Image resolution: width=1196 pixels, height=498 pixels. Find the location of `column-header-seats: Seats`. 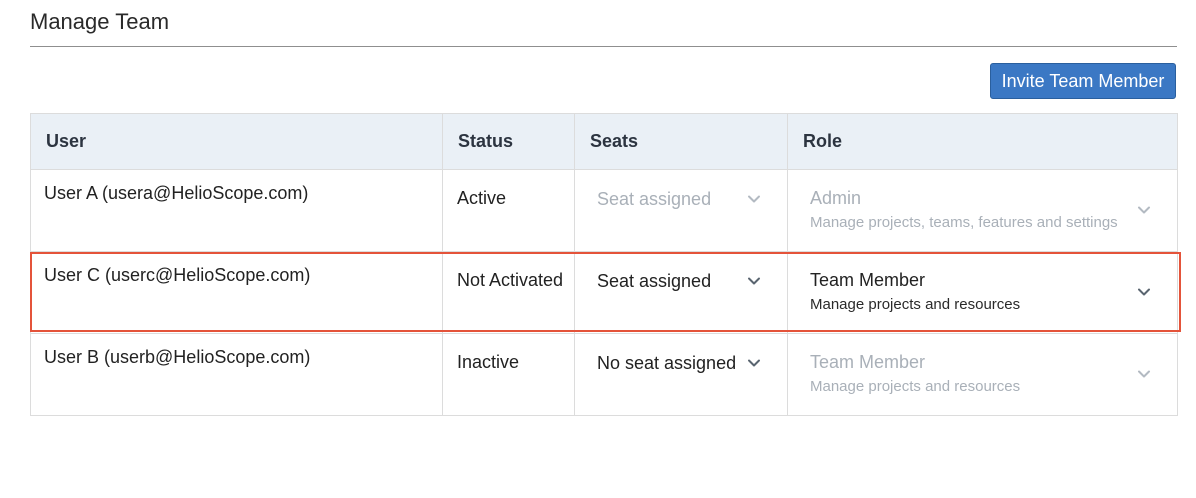

column-header-seats: Seats is located at coordinates (681, 141).